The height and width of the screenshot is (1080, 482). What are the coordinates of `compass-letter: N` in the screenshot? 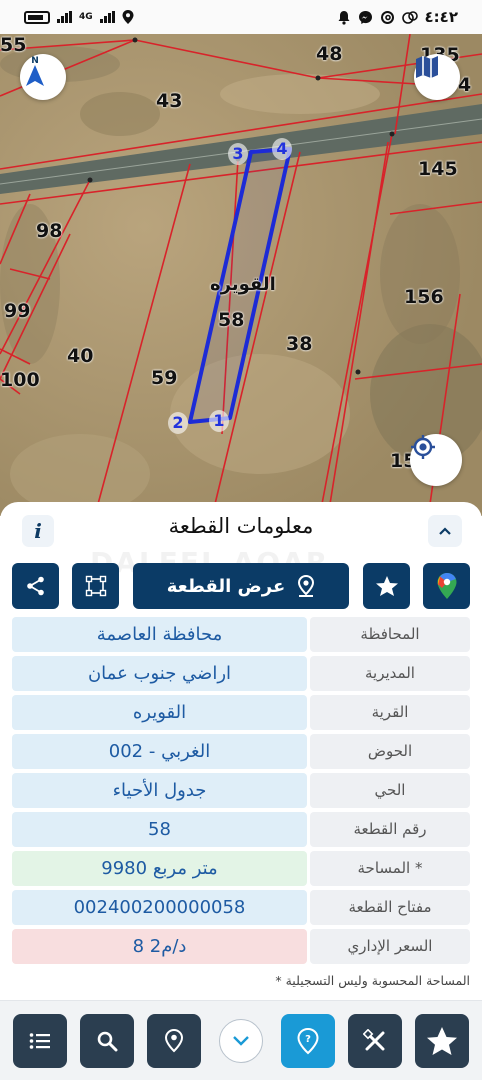 It's located at (35, 61).